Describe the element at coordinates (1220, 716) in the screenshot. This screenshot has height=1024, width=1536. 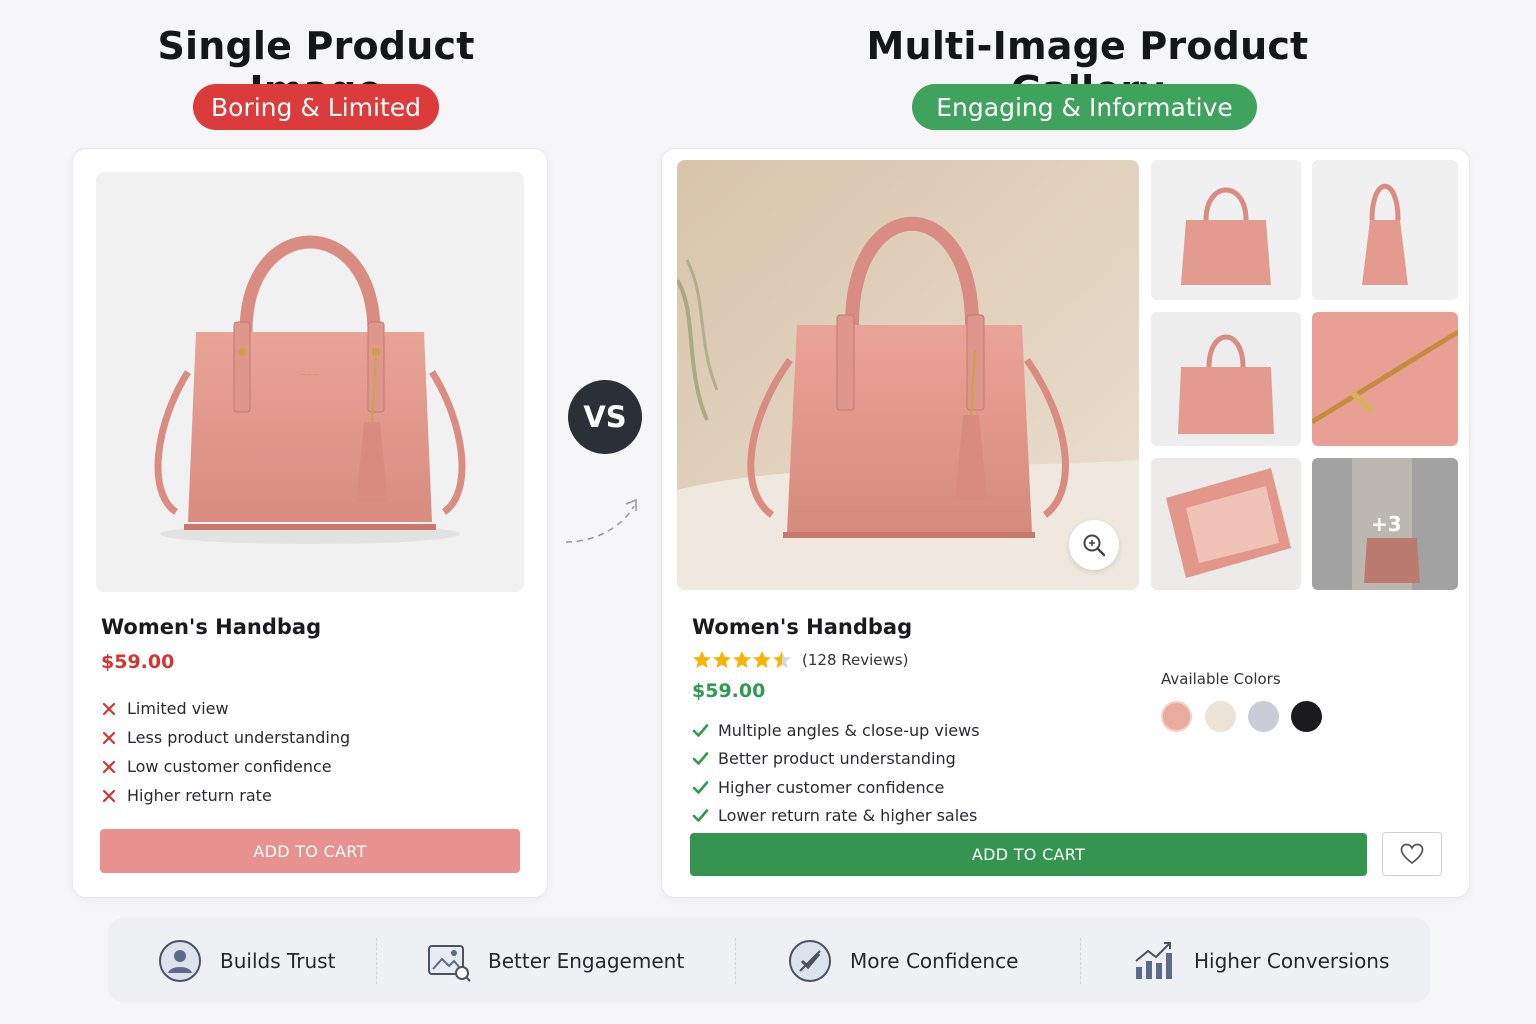
I see `color-swatch-beige` at that location.